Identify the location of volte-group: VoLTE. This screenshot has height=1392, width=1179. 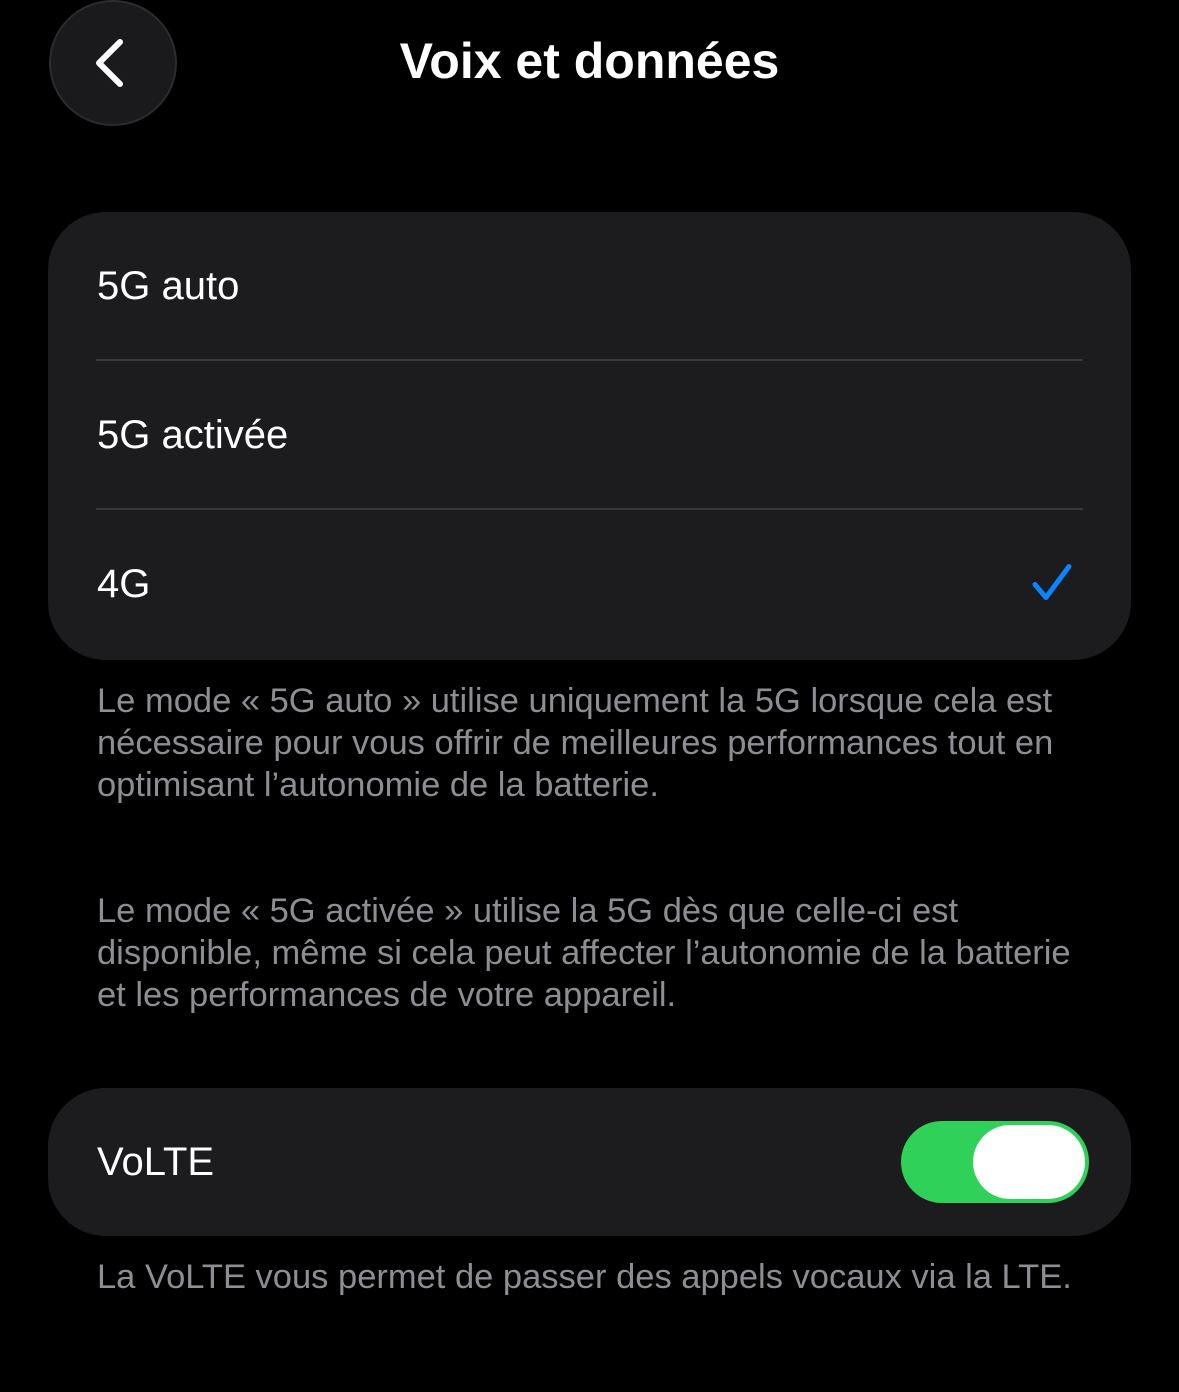
(589, 1162).